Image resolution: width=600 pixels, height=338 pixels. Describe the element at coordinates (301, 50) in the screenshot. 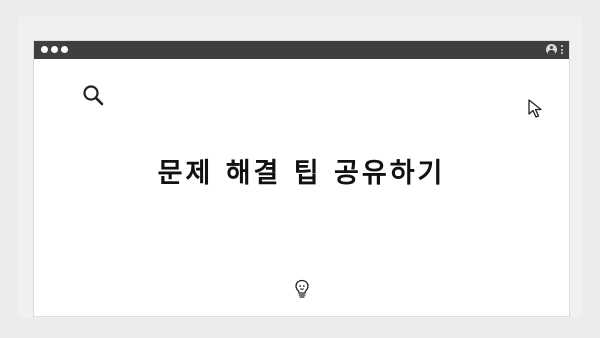

I see `browser-titlebar` at that location.